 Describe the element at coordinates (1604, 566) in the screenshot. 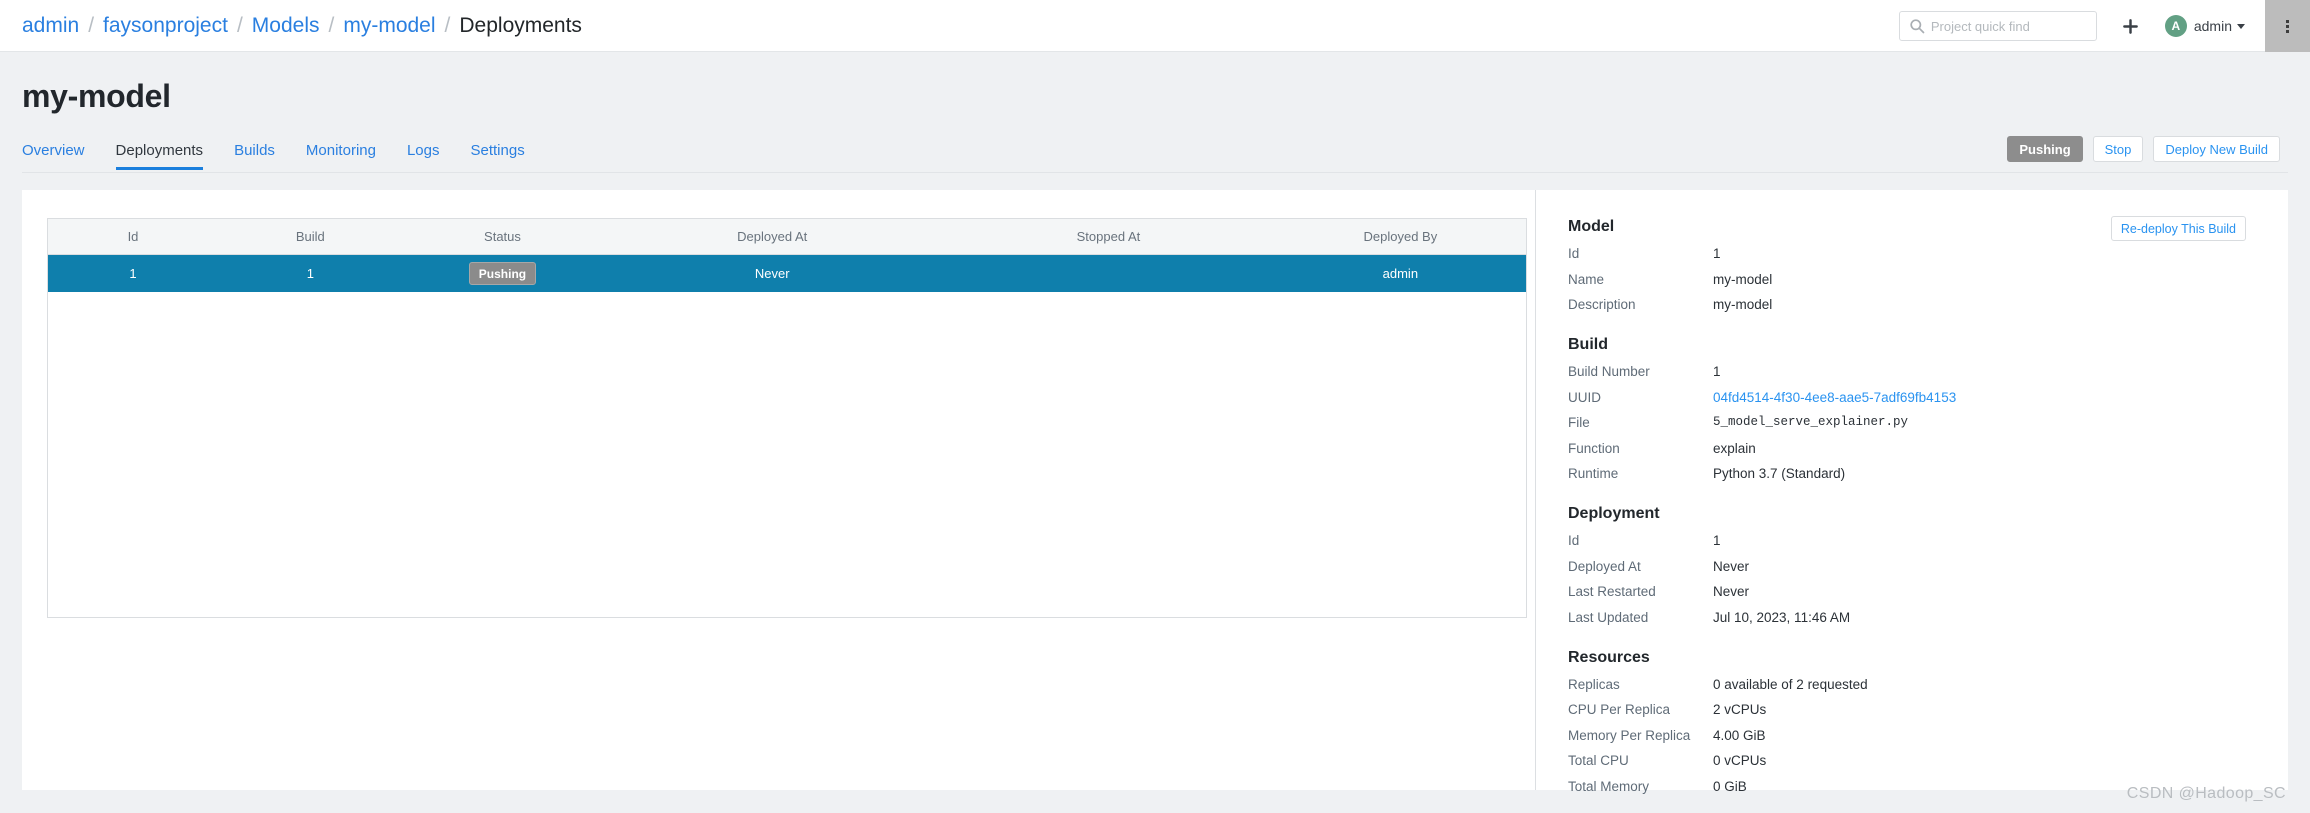

I see `detail-label-deployed-at: Deployed At` at that location.